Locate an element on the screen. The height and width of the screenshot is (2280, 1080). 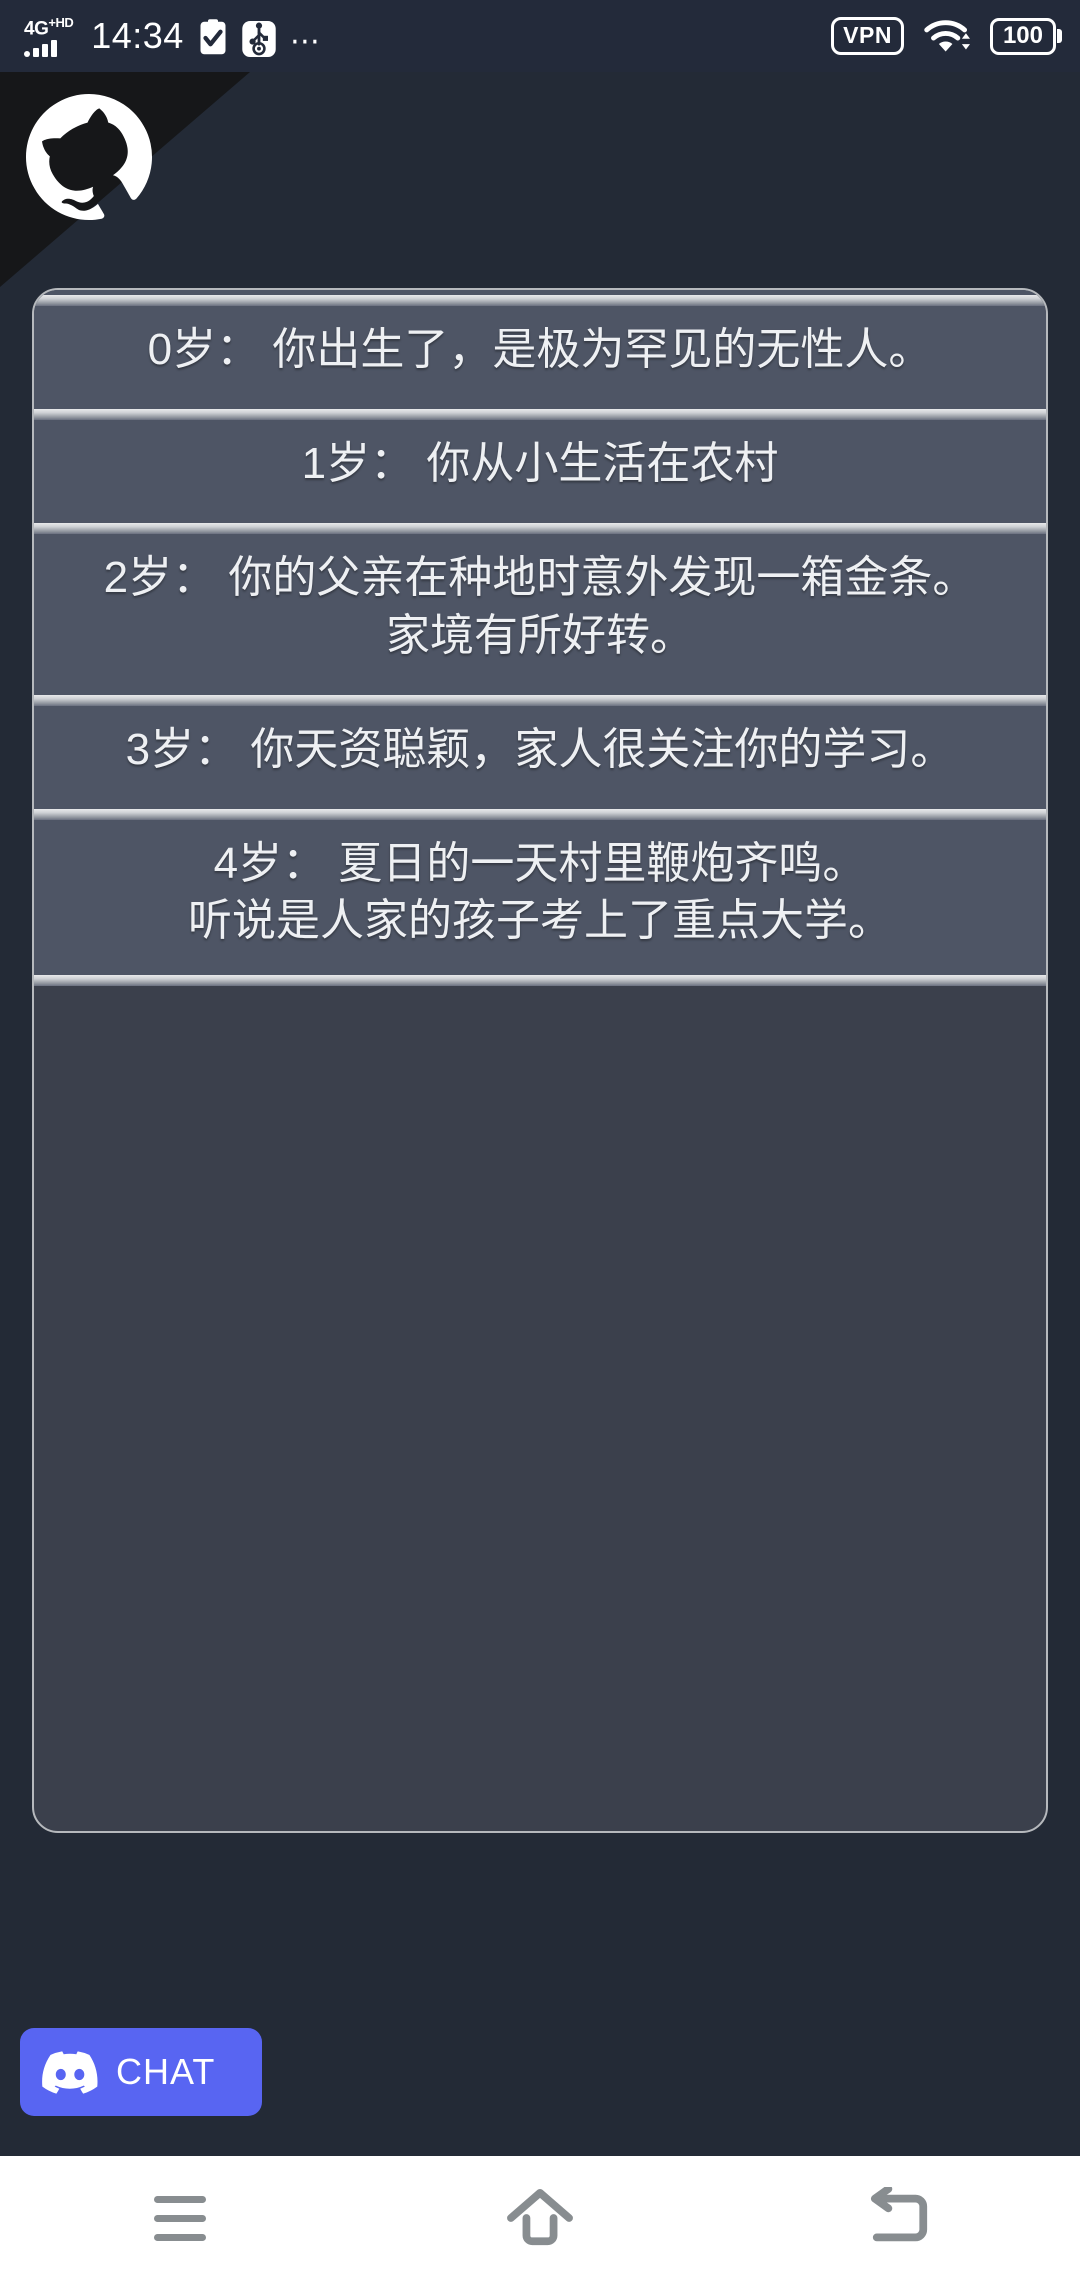
life-entry-text: 0岁： 你出生了，是极为罕见的无性人。 is located at coordinates (540, 349).